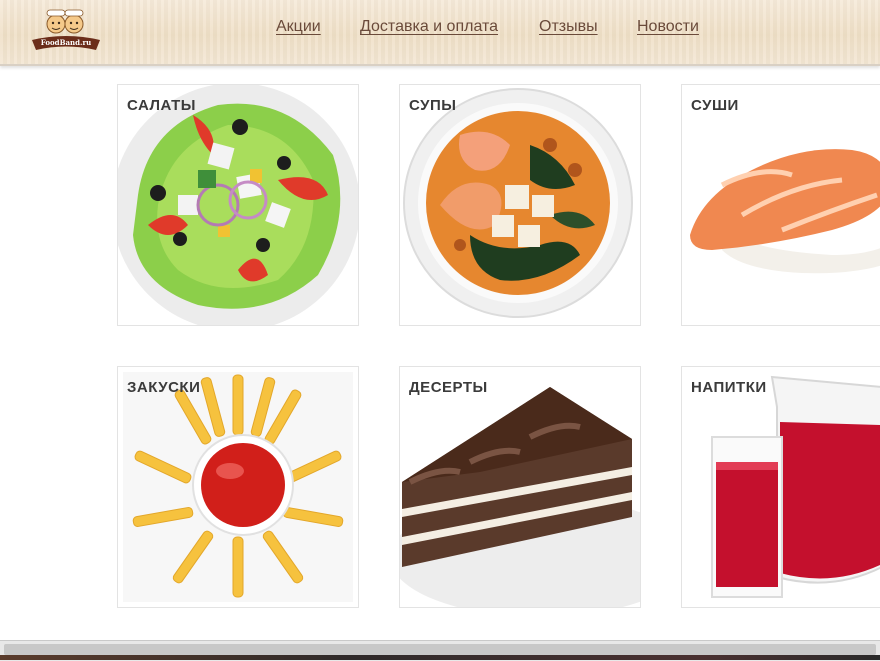 The width and height of the screenshot is (880, 661). I want to click on nav-link-promotions: Акции, so click(298, 27).